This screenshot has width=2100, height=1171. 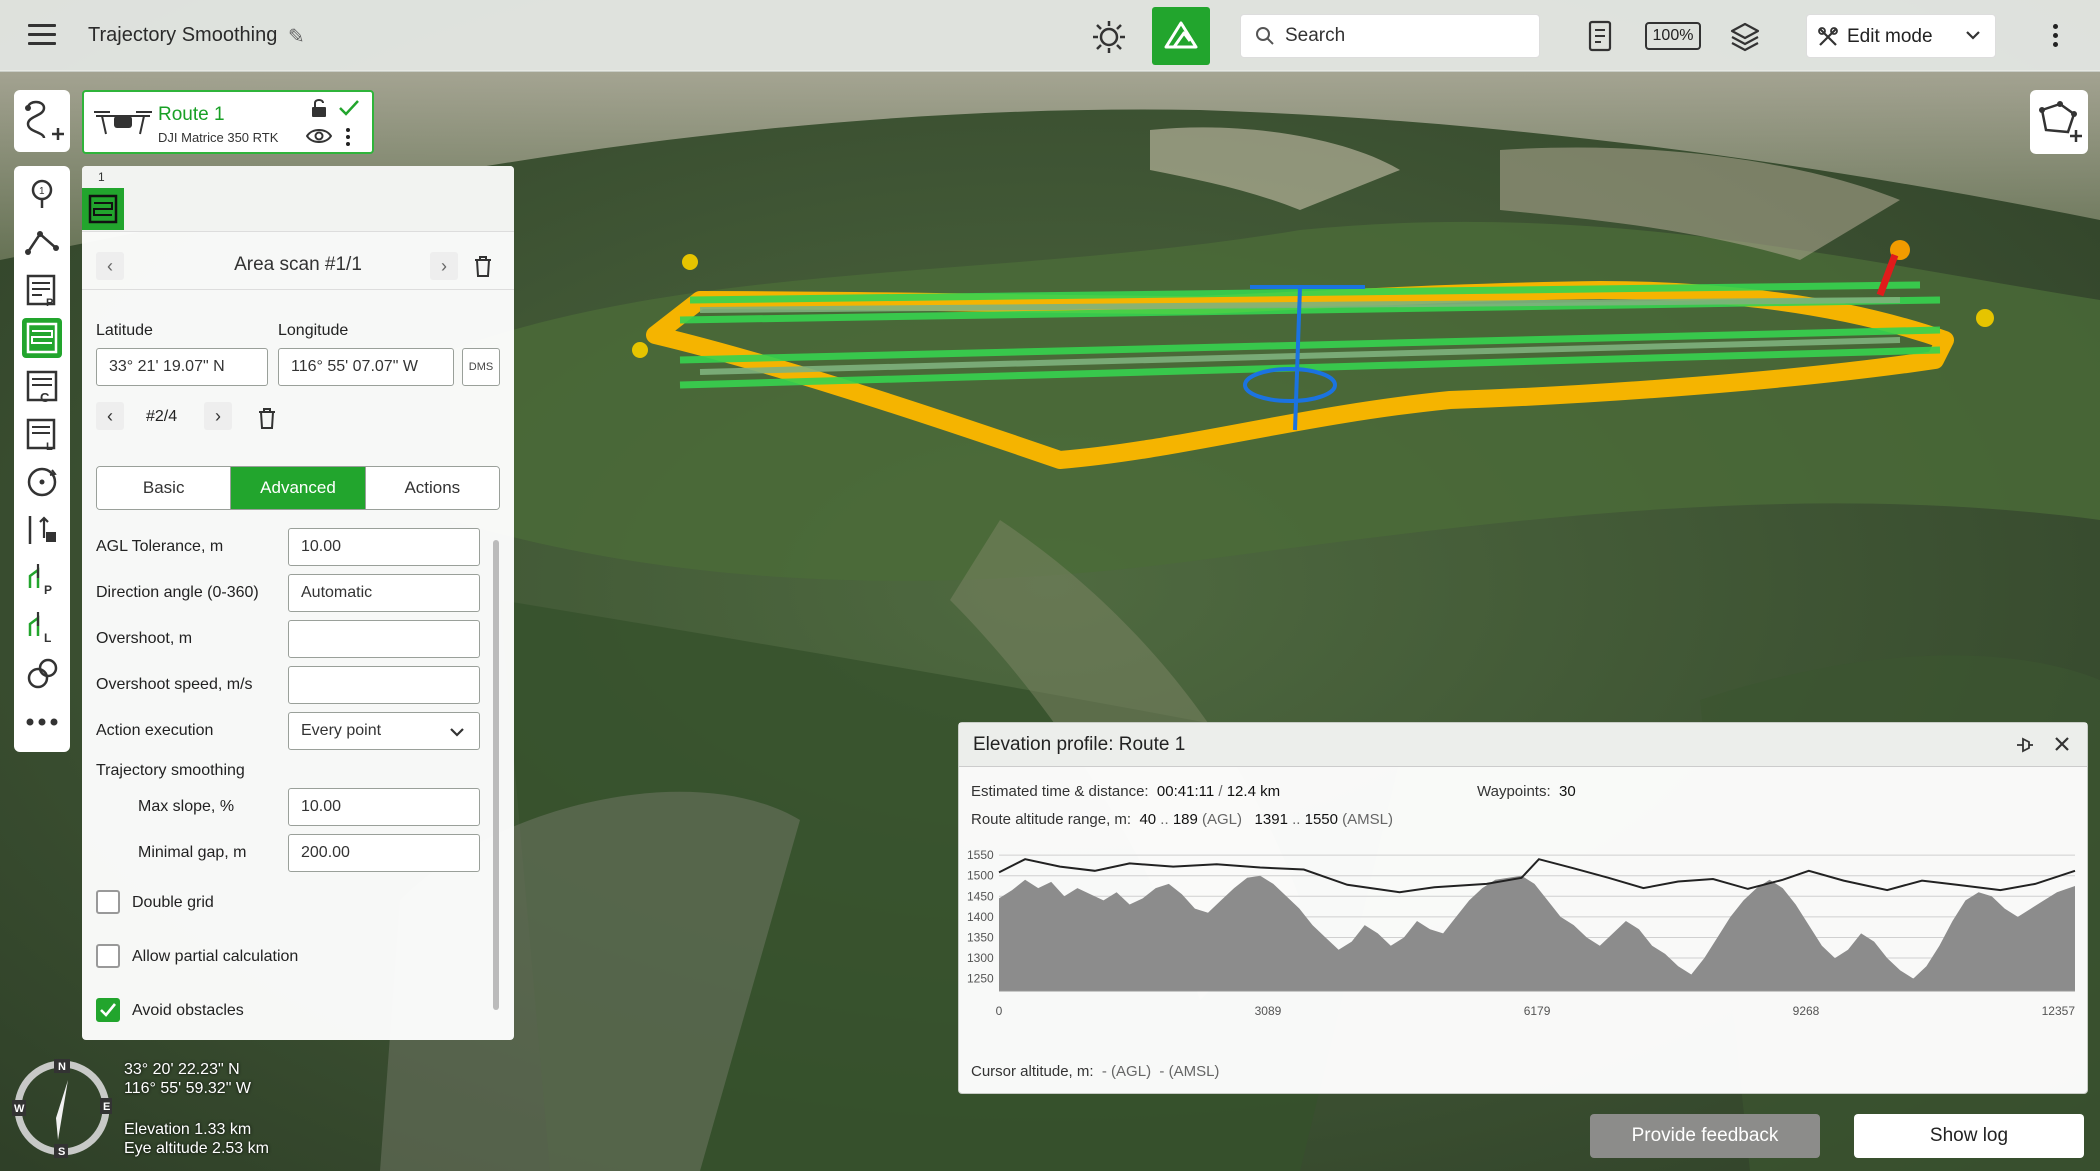 What do you see at coordinates (108, 902) in the screenshot?
I see `double-grid-checkbox` at bounding box center [108, 902].